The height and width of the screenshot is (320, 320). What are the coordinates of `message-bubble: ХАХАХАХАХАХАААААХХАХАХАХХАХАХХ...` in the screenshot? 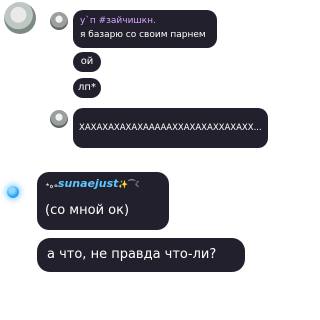 It's located at (170, 128).